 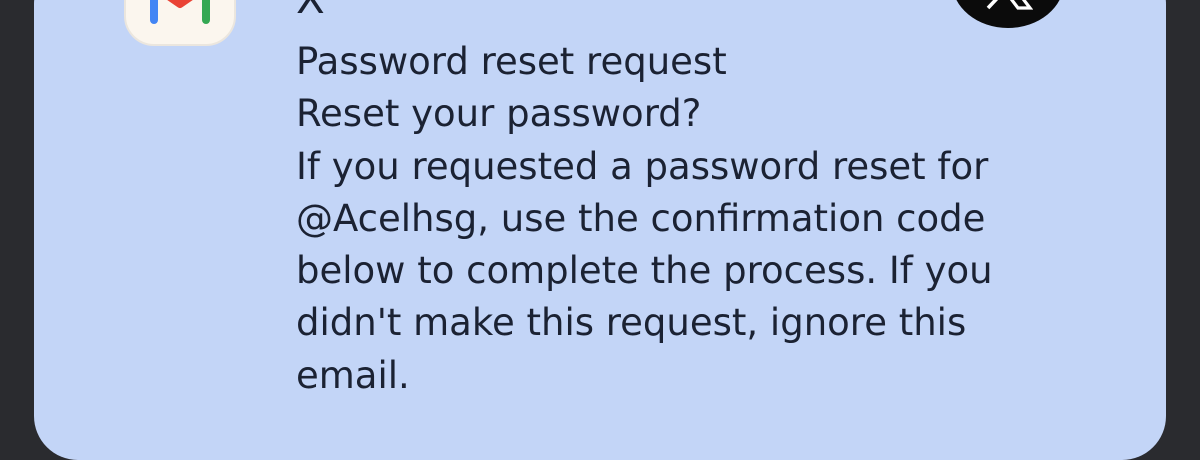 What do you see at coordinates (642, 166) in the screenshot?
I see `notification-message-line: If you requested a password reset for` at bounding box center [642, 166].